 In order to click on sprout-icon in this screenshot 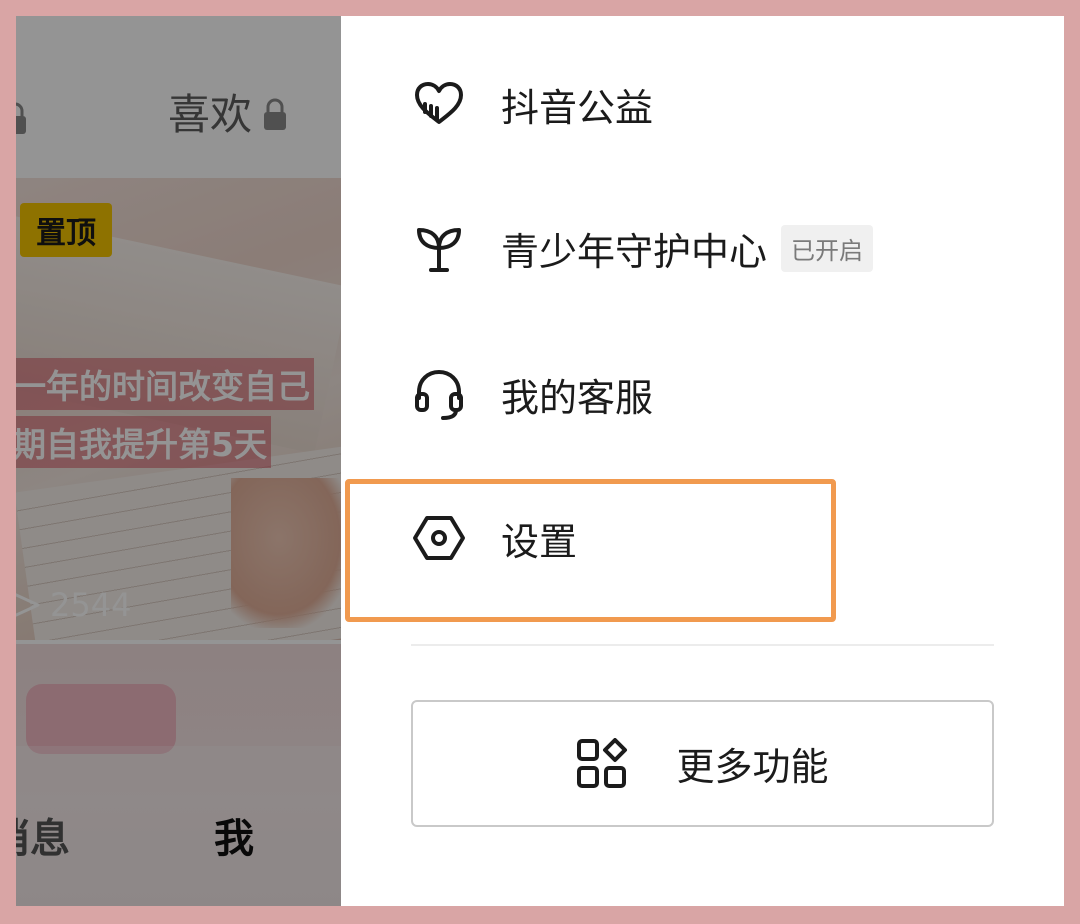, I will do `click(439, 250)`.